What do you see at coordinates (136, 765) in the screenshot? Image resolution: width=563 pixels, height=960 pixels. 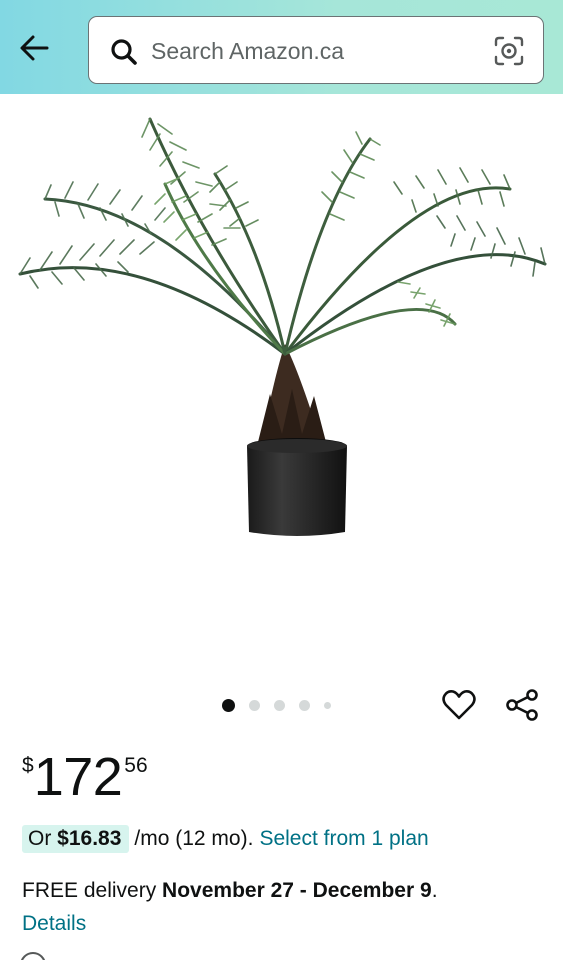 I see `price-fraction: 56` at bounding box center [136, 765].